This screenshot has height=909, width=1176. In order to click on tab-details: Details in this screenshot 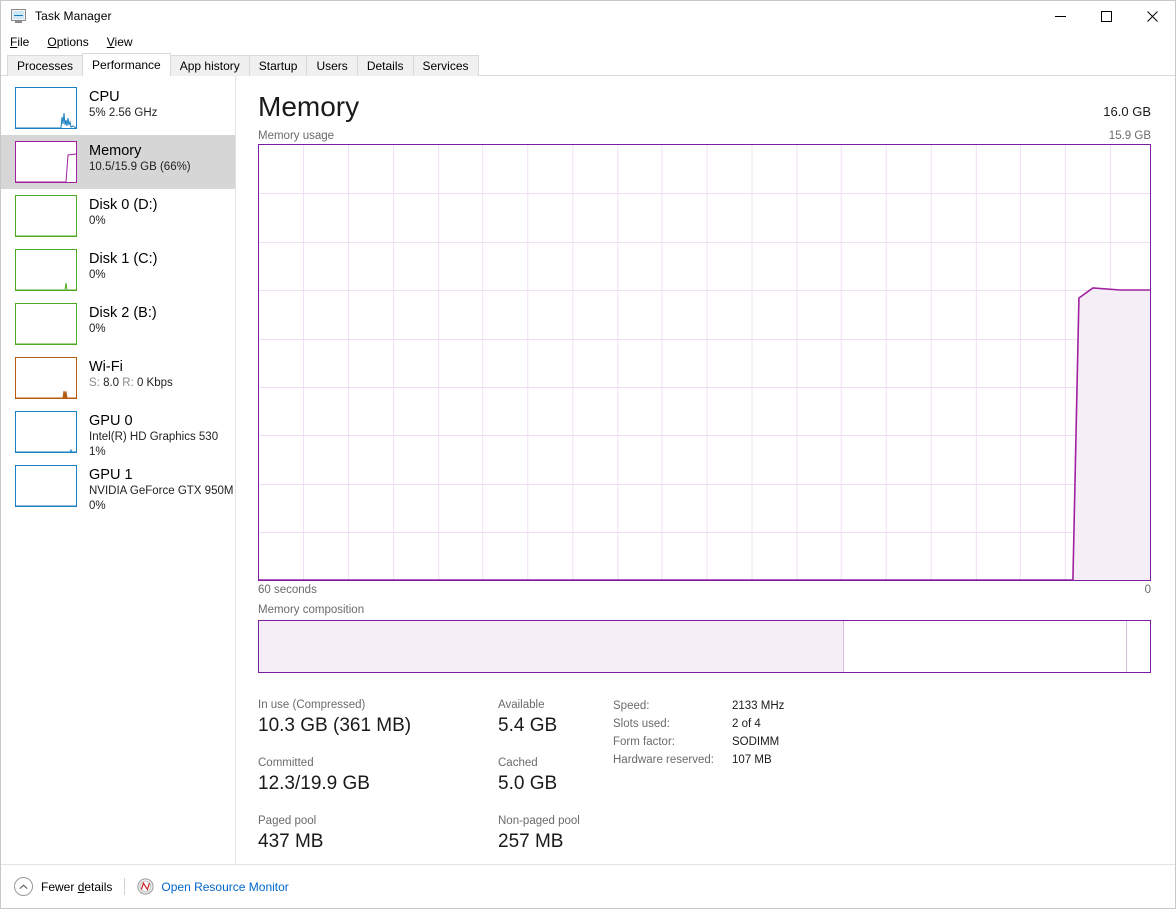, I will do `click(385, 65)`.